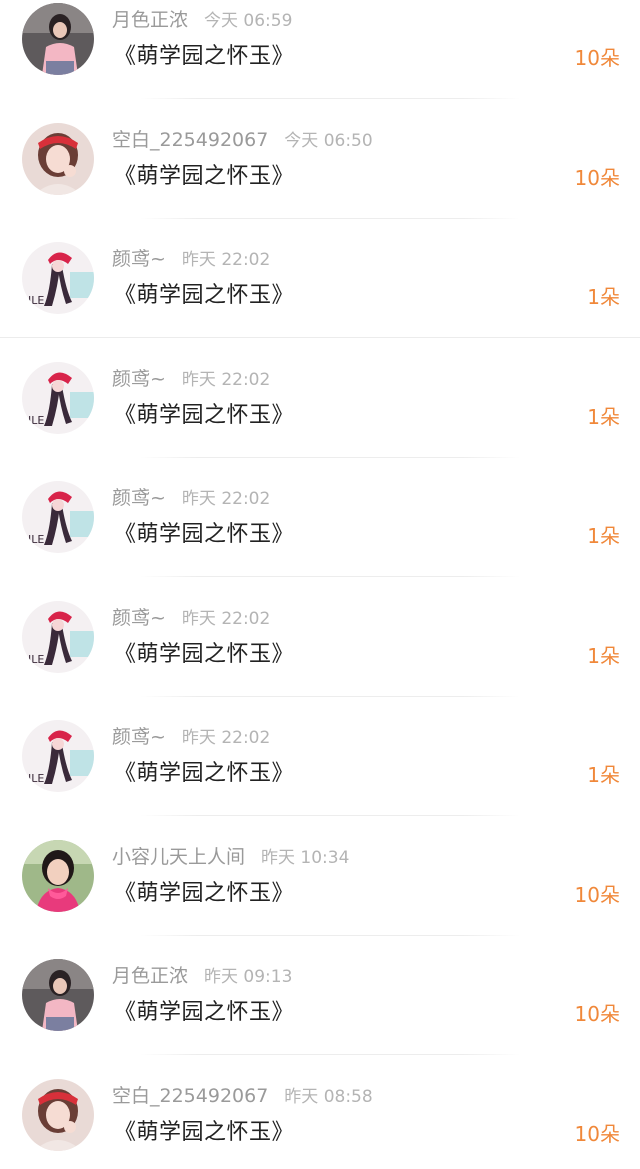 Image resolution: width=640 pixels, height=1169 pixels. What do you see at coordinates (248, 21) in the screenshot?
I see `timestamp: 今天 06:59` at bounding box center [248, 21].